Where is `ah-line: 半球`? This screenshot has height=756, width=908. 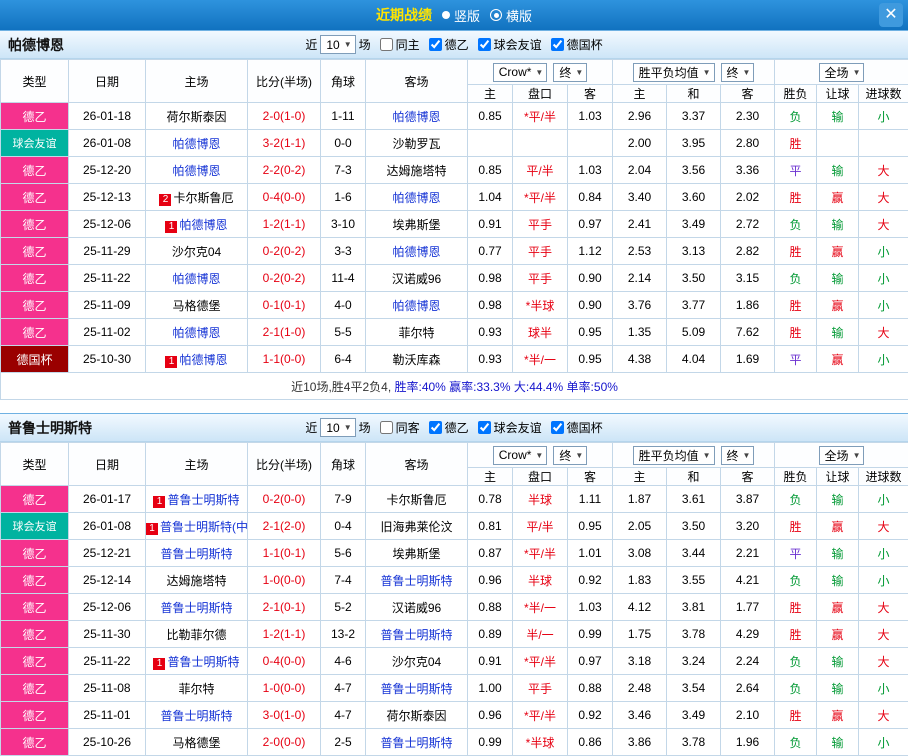 ah-line: 半球 is located at coordinates (540, 580).